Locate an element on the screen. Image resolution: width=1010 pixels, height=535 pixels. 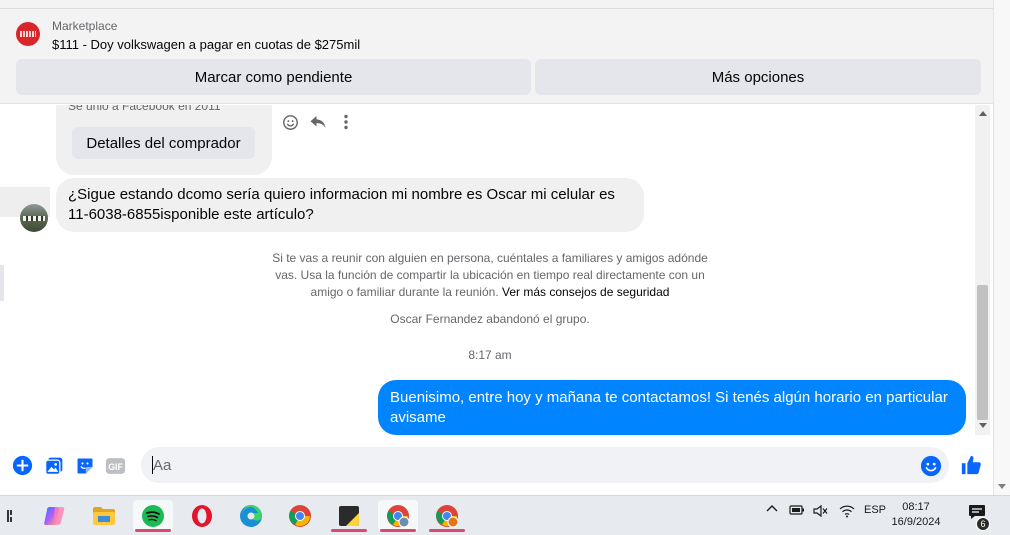
buyer-details-button: Detalles del comprador is located at coordinates (163, 143).